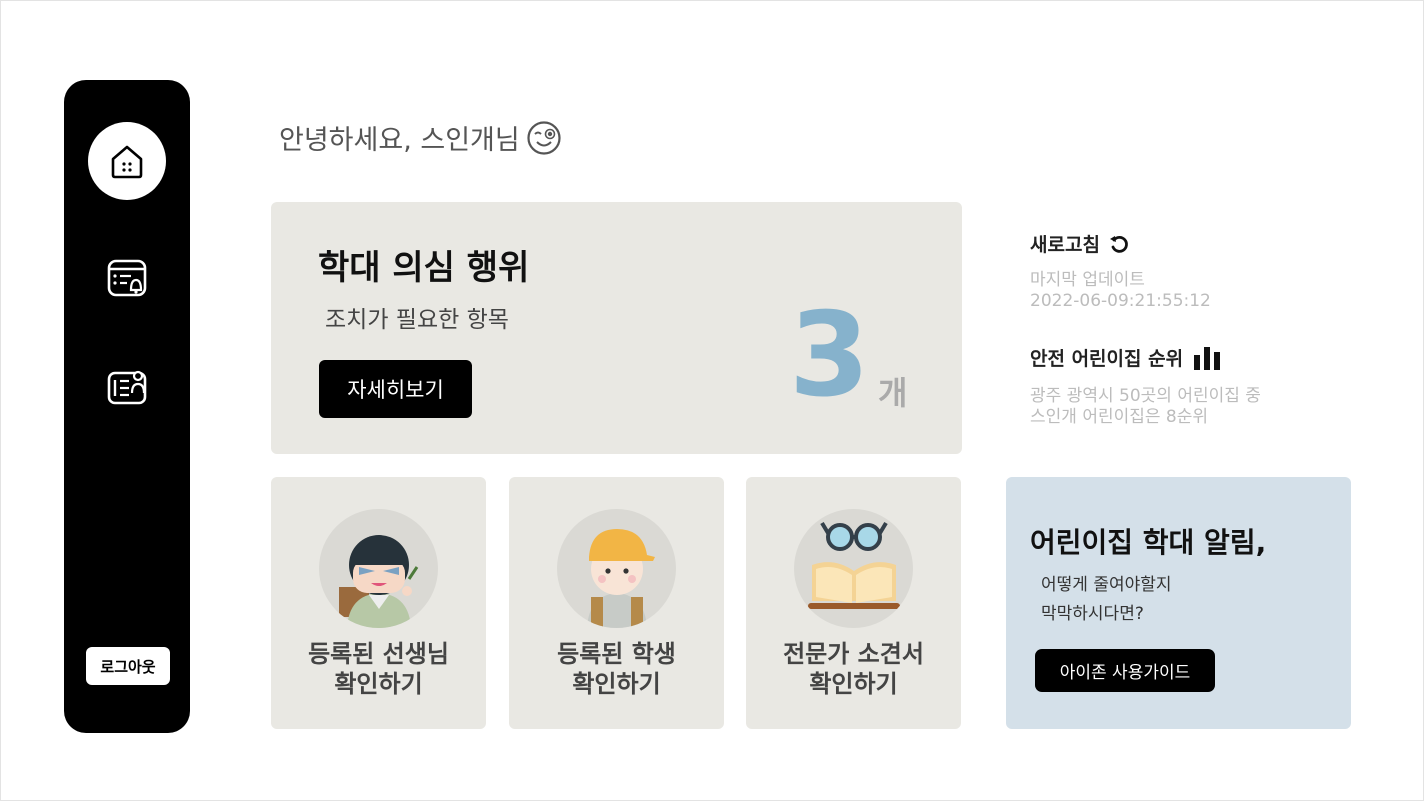 Image resolution: width=1424 pixels, height=801 pixels. Describe the element at coordinates (1148, 542) in the screenshot. I see `guide-title: 어린이집 학대 알림,` at that location.